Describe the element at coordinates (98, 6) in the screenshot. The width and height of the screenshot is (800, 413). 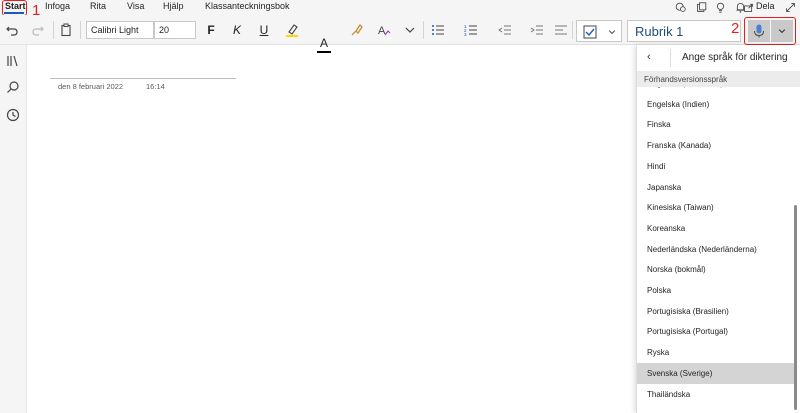
I see `menu-rita: Rita` at that location.